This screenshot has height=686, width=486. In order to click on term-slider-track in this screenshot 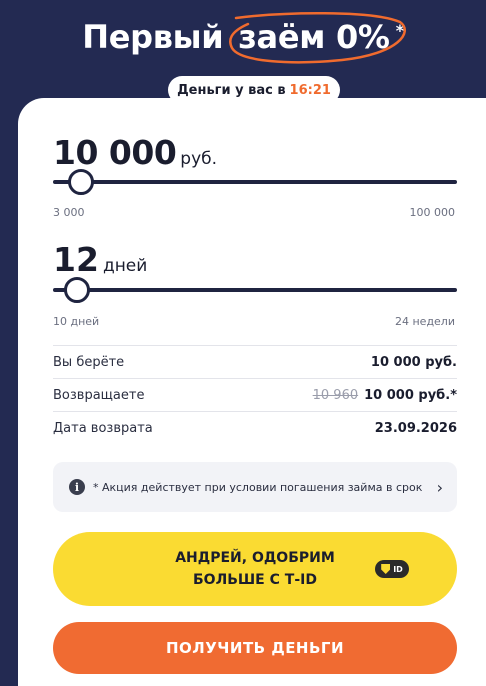, I will do `click(255, 290)`.